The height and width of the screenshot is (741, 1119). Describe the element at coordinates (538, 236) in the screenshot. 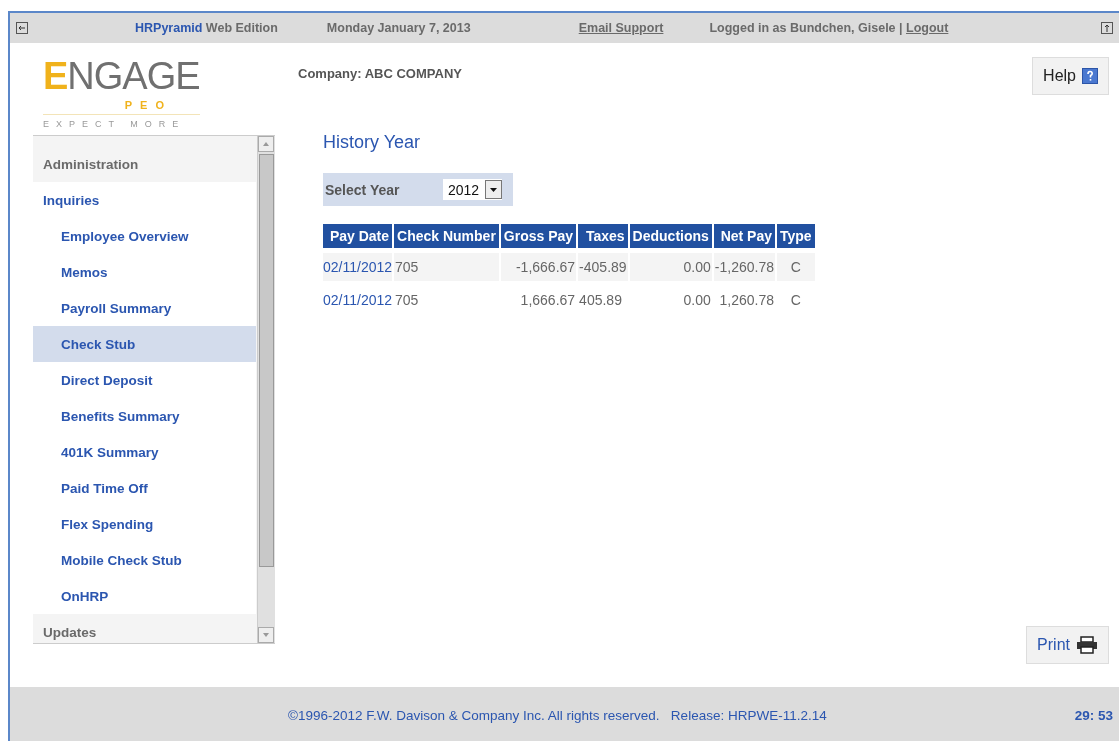

I see `column-header: Gross Pay` at that location.